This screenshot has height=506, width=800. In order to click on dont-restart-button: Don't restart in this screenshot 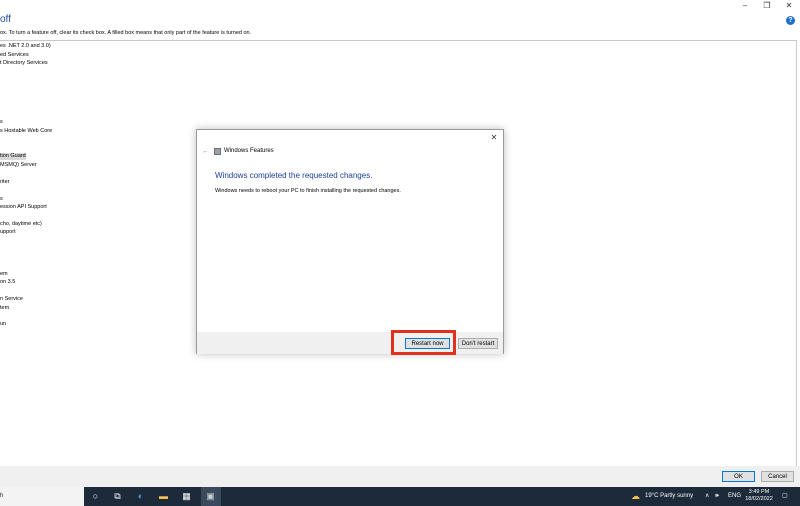, I will do `click(478, 343)`.